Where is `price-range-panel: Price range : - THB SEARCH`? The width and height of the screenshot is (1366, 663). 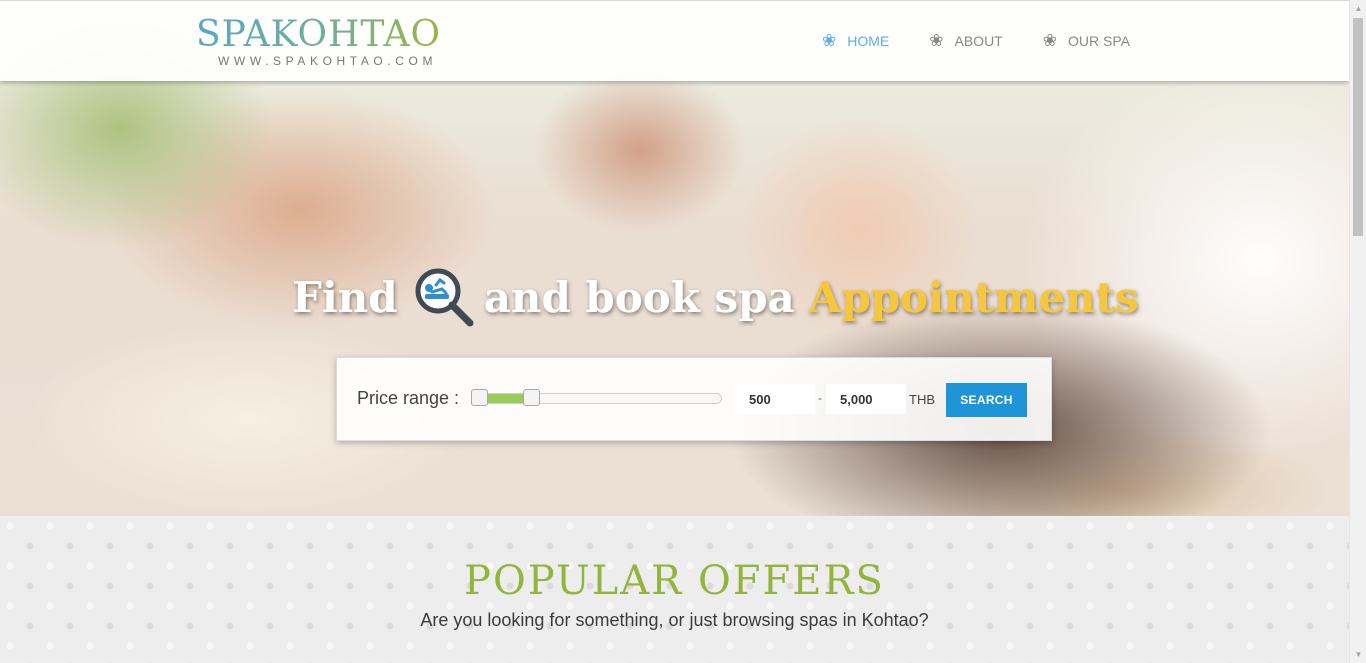
price-range-panel: Price range : - THB SEARCH is located at coordinates (694, 399).